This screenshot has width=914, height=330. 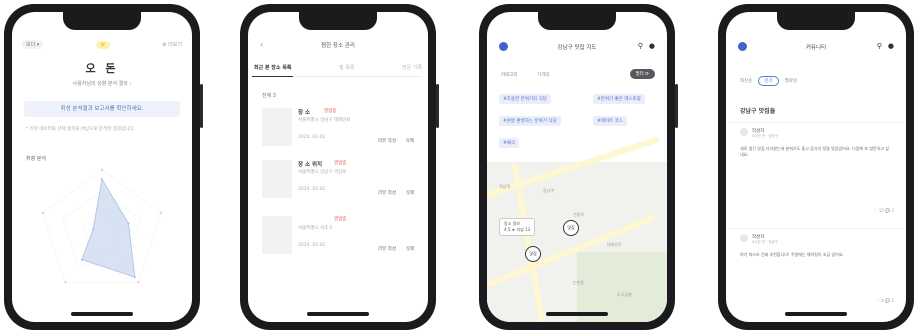 What do you see at coordinates (340, 237) in the screenshot?
I see `list-item: 영업중 서울특별시 서초구 2024. 03.02 리뷰 작성 삭제` at bounding box center [340, 237].